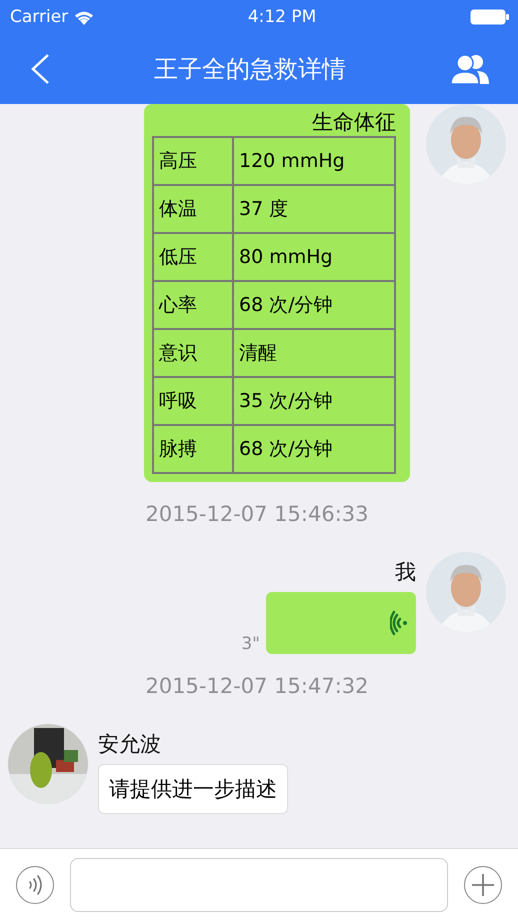 This screenshot has width=518, height=920. I want to click on sender-name: 我, so click(405, 572).